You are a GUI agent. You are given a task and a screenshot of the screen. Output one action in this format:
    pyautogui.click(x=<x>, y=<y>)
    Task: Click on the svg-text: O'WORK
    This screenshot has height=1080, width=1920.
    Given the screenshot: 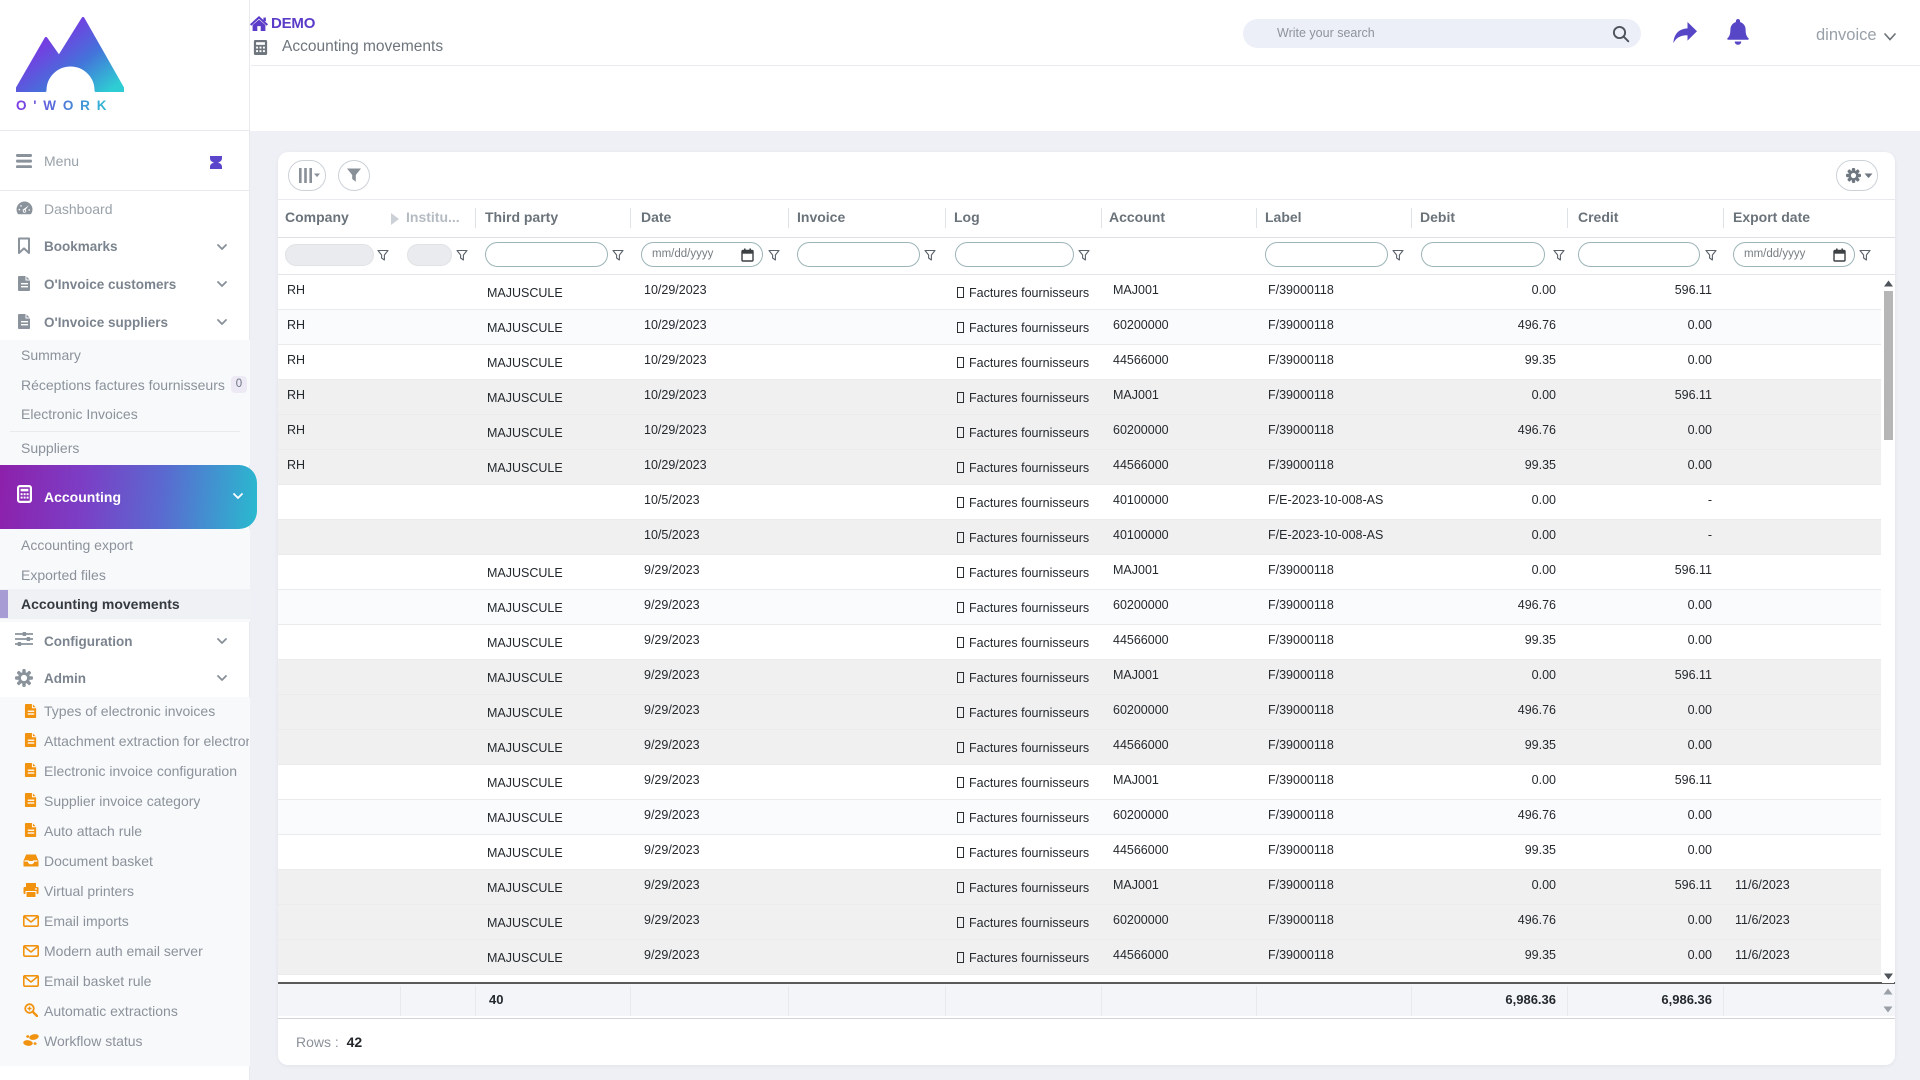 What is the action you would take?
    pyautogui.click(x=64, y=105)
    